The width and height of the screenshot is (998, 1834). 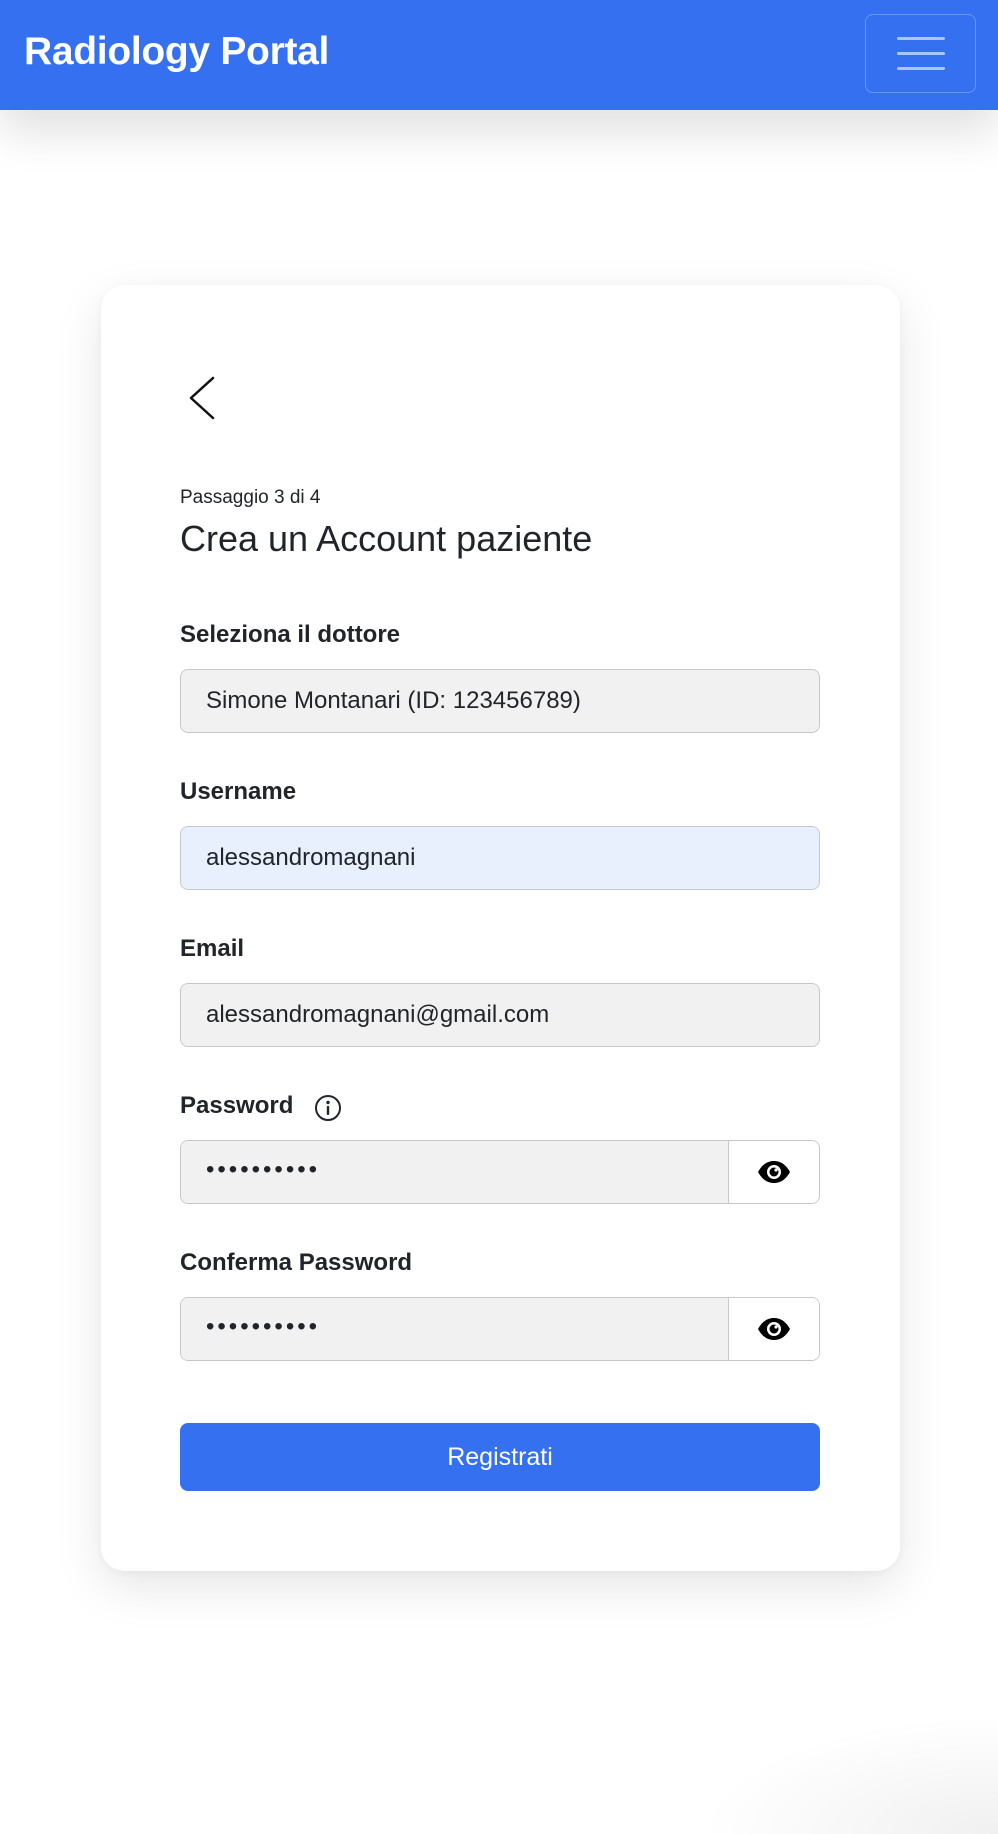 I want to click on menu-toggle-button, so click(x=920, y=53).